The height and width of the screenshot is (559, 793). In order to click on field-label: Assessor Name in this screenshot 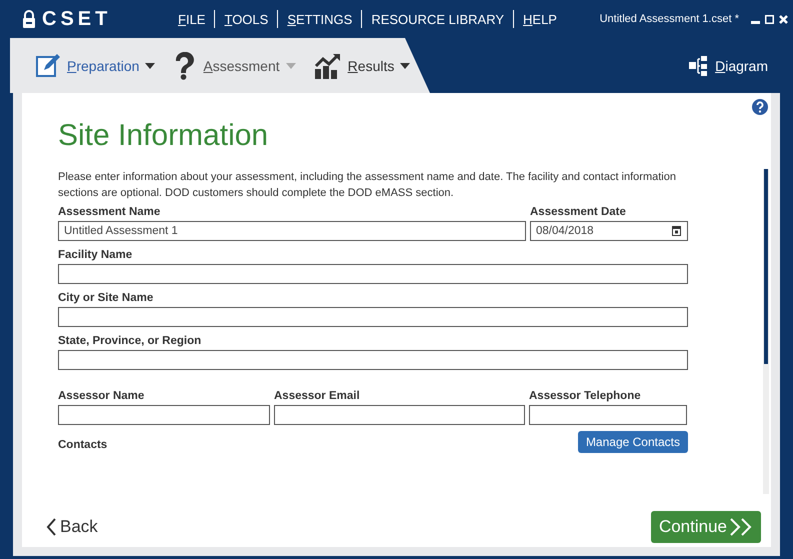, I will do `click(102, 396)`.